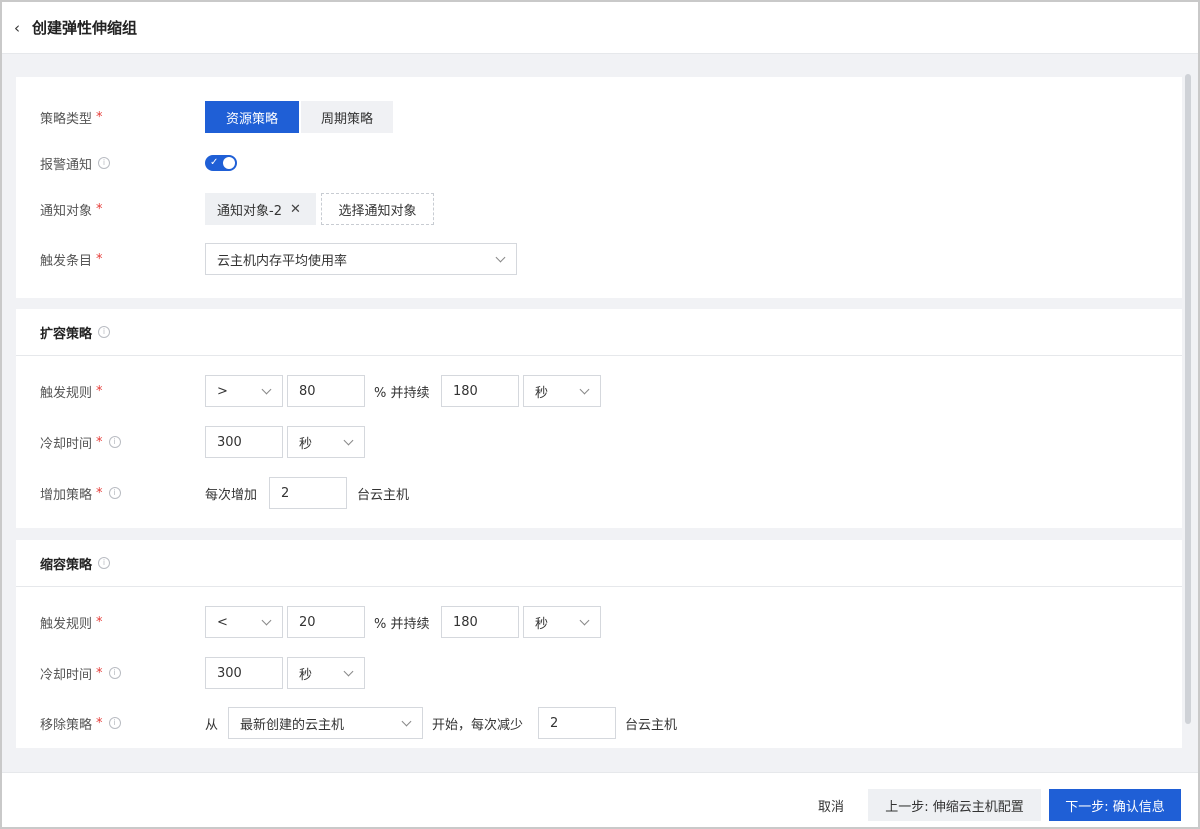 Image resolution: width=1200 pixels, height=829 pixels. I want to click on scale-in-cooldown-label: 冷却时间 * i, so click(80, 673).